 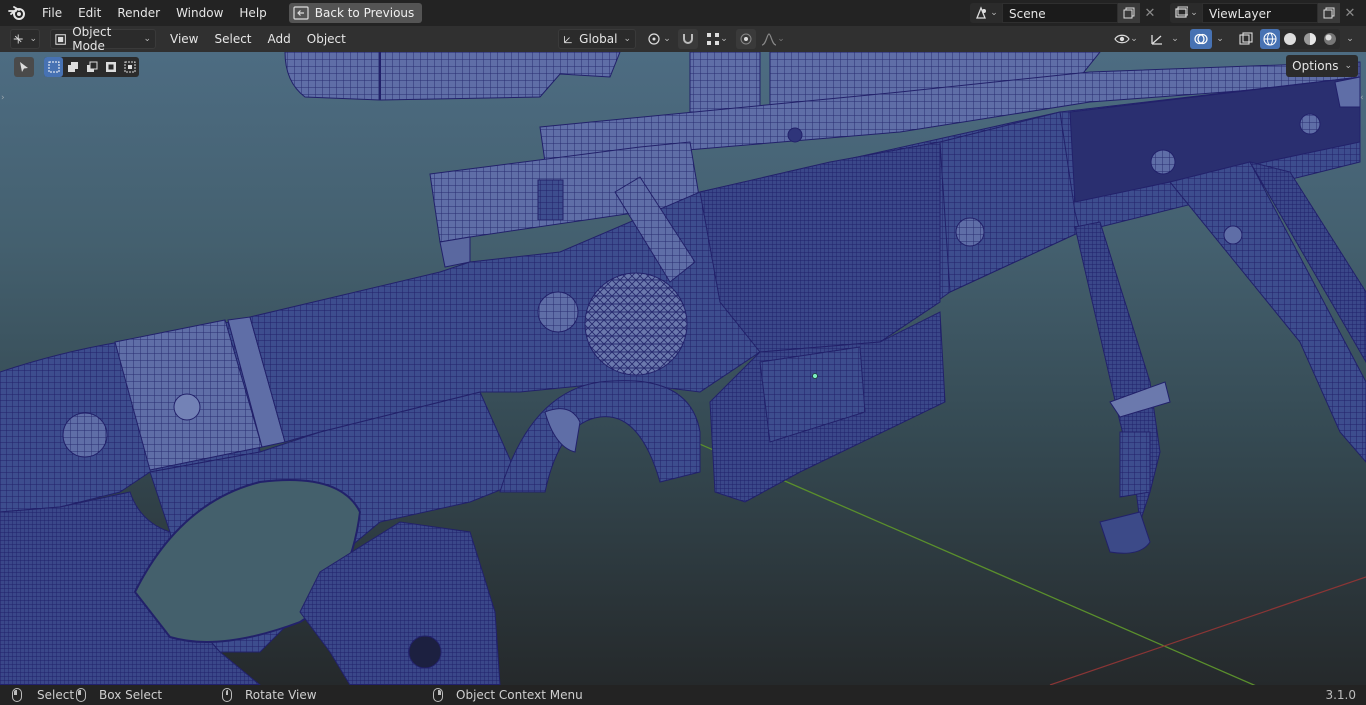 I want to click on toolbar-collapse-arrow-icon: ›, so click(x=4, y=98).